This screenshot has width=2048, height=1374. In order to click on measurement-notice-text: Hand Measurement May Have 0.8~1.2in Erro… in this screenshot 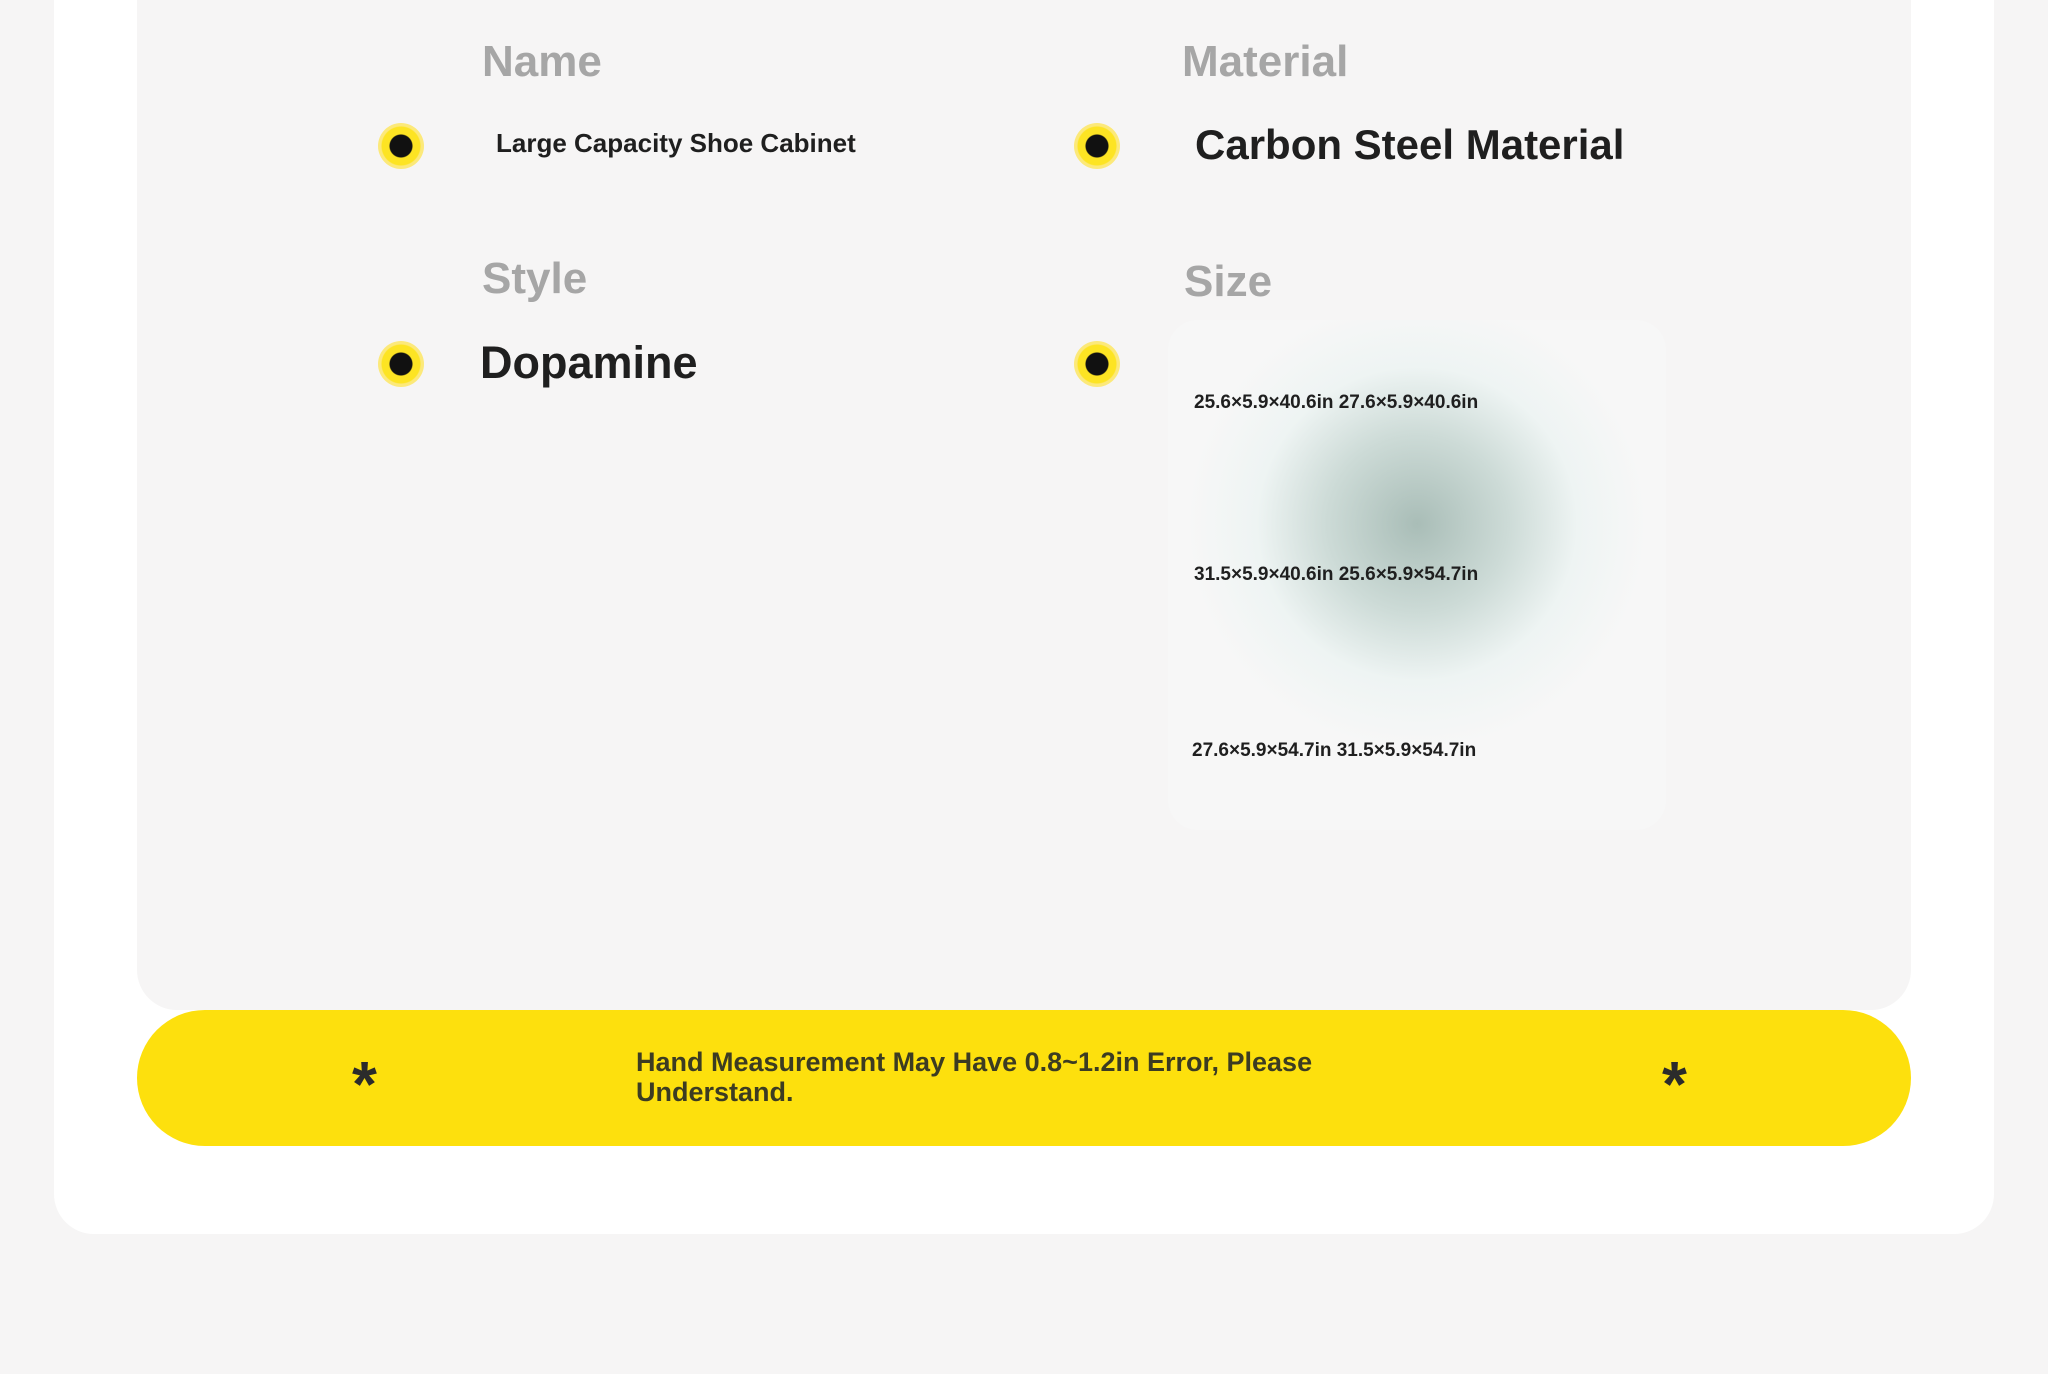, I will do `click(974, 1077)`.